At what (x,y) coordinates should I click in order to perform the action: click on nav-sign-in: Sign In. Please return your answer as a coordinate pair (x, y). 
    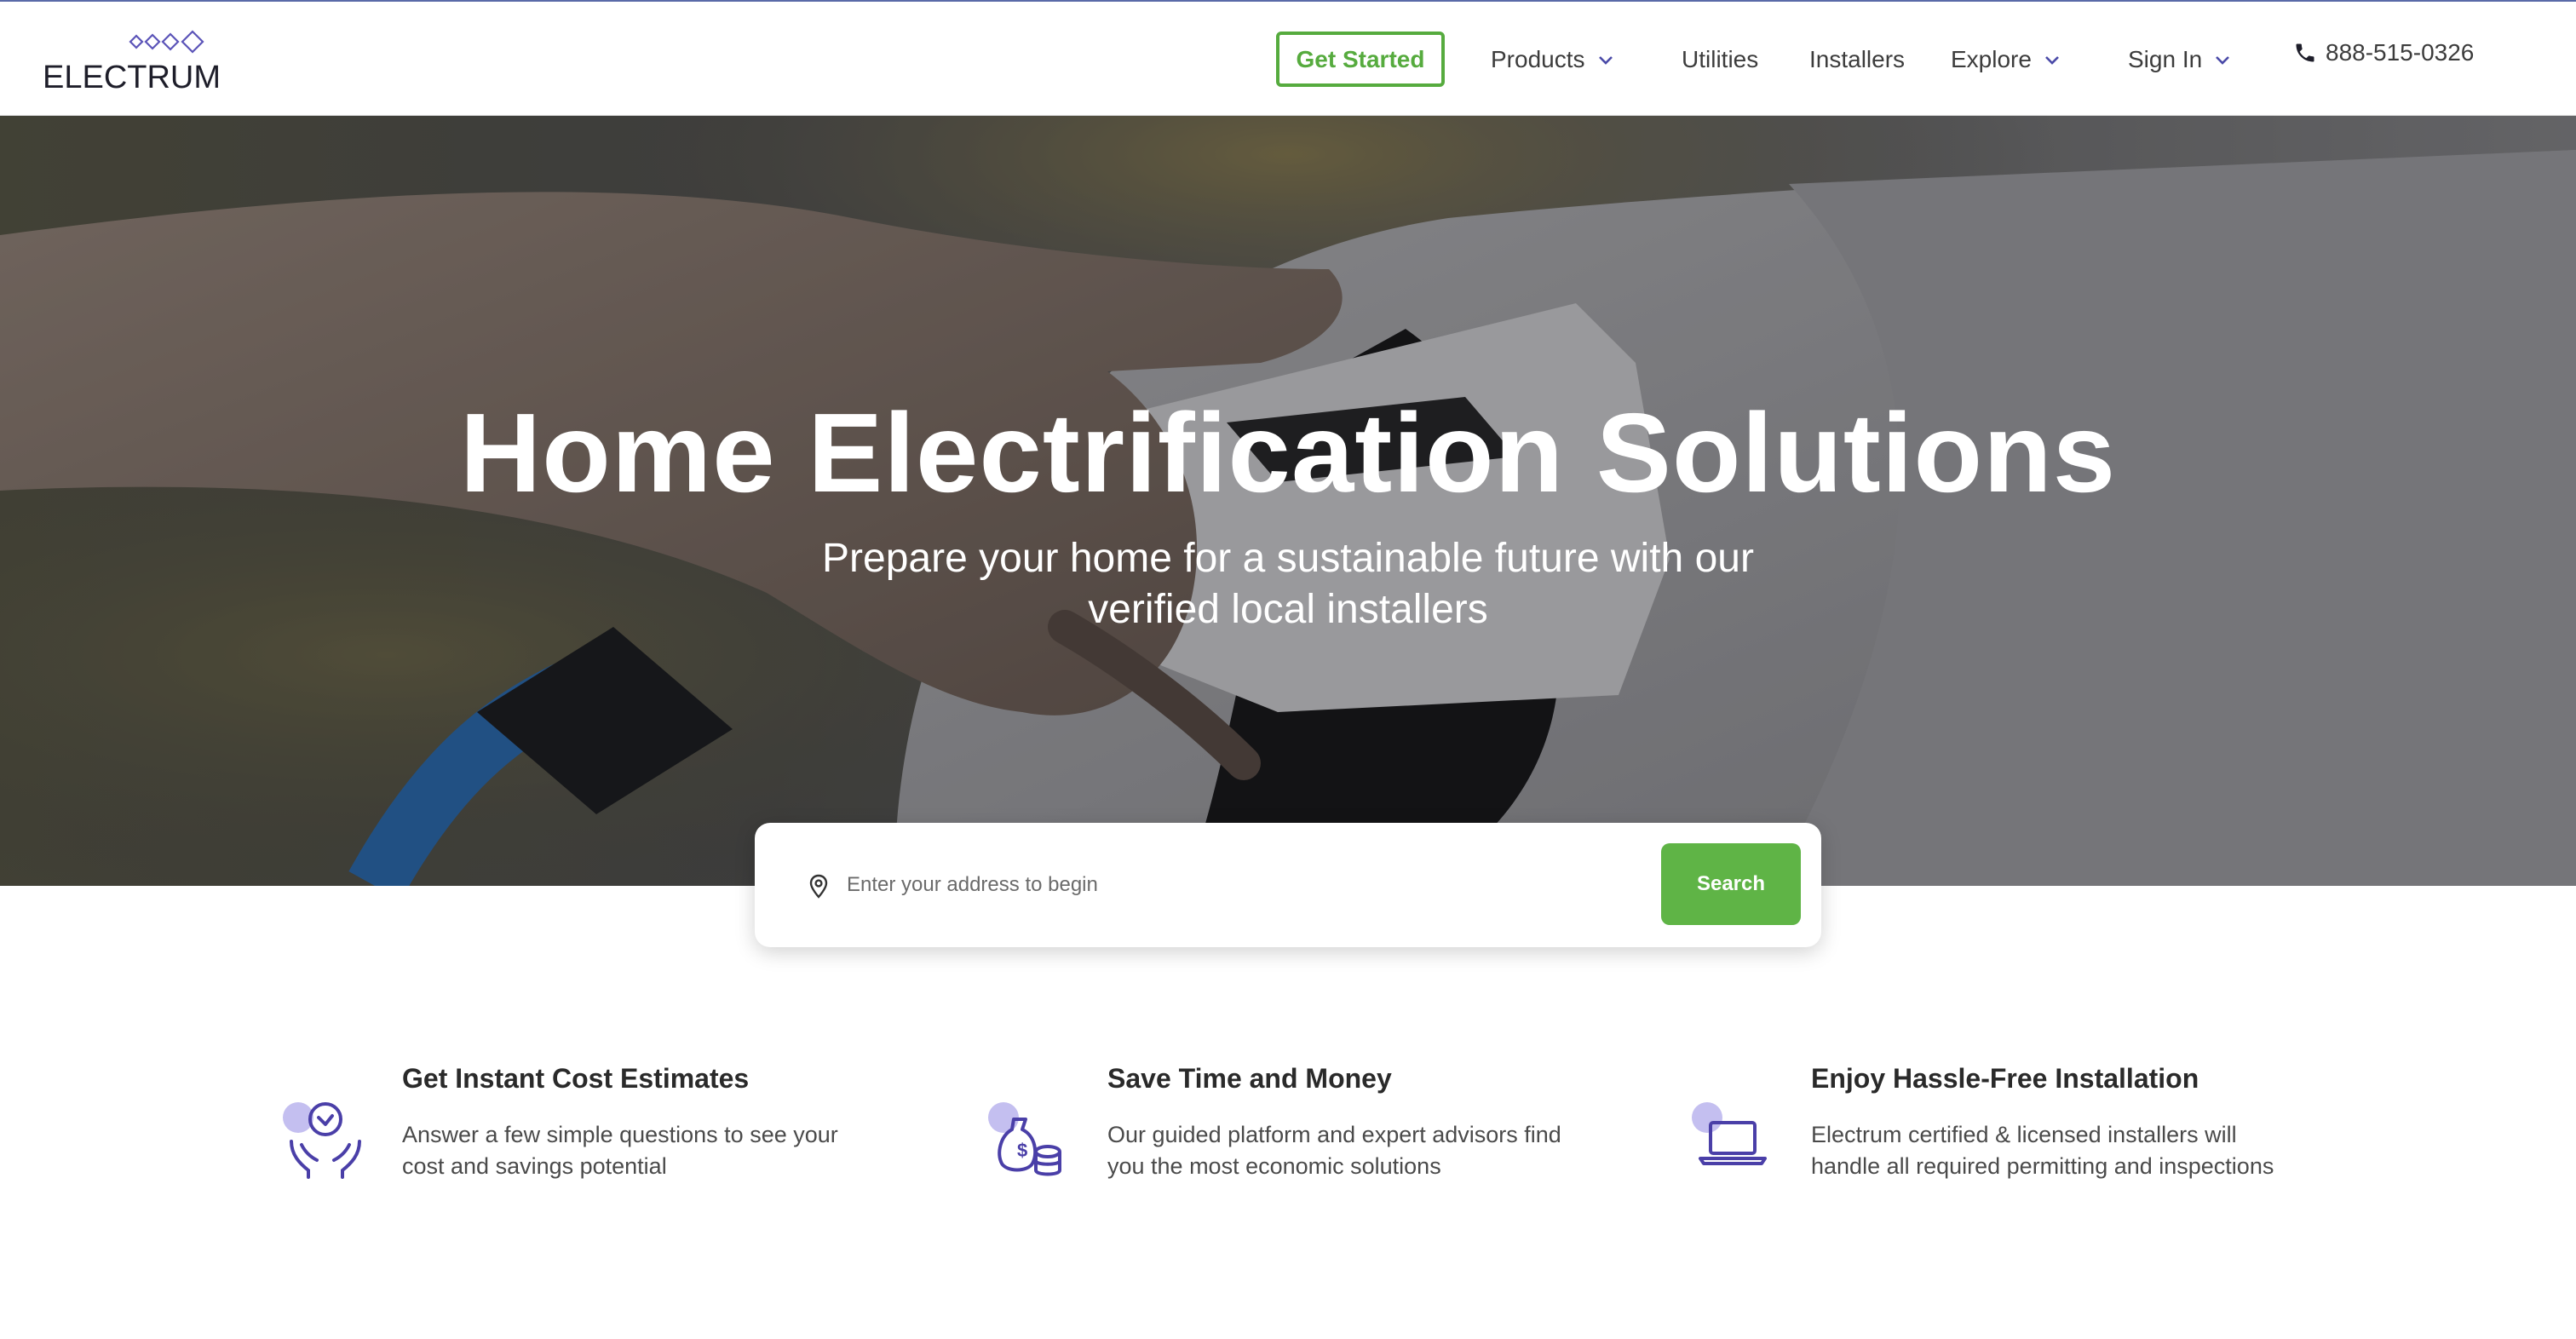
    Looking at the image, I should click on (2180, 59).